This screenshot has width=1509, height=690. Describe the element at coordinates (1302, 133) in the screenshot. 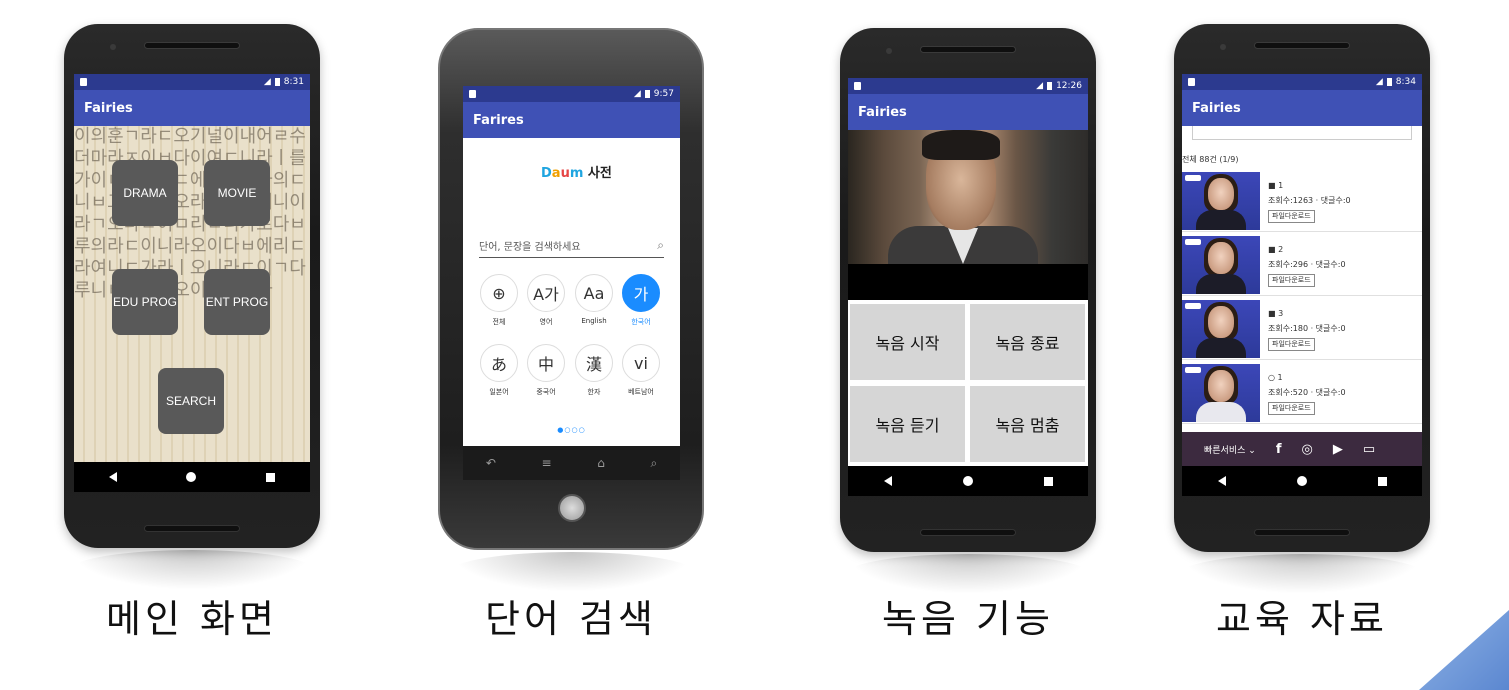

I see `filter-box` at that location.